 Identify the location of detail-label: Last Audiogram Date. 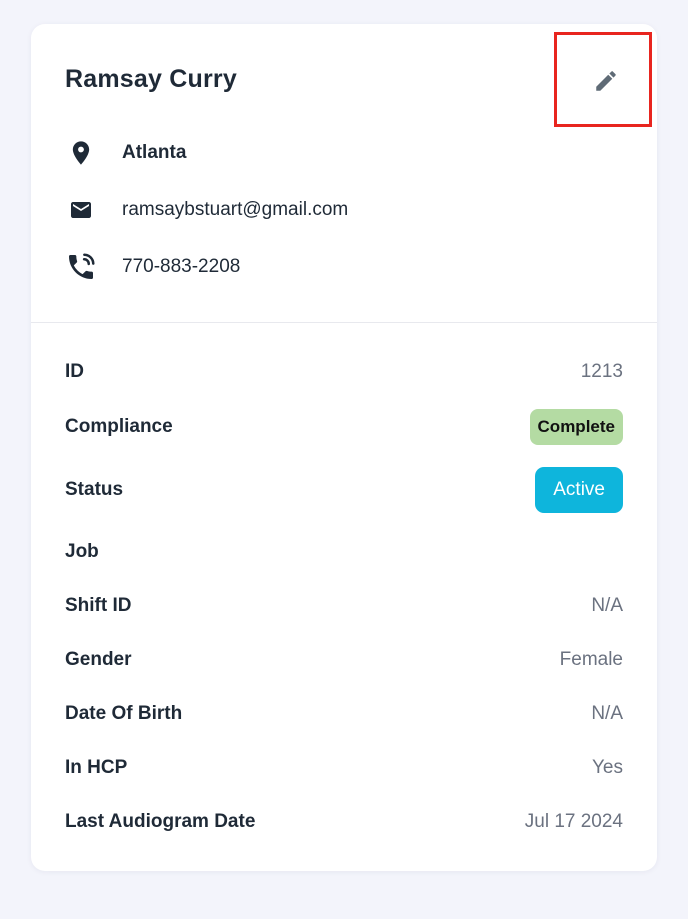
(160, 821).